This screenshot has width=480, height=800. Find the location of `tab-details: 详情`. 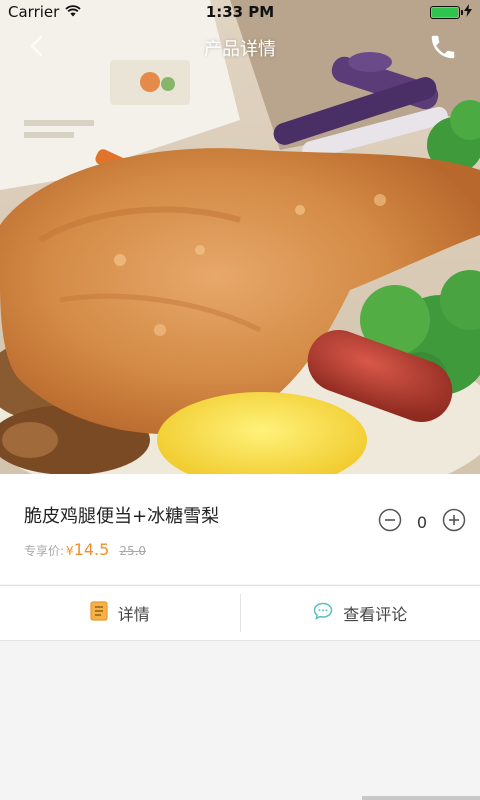

tab-details: 详情 is located at coordinates (120, 613).